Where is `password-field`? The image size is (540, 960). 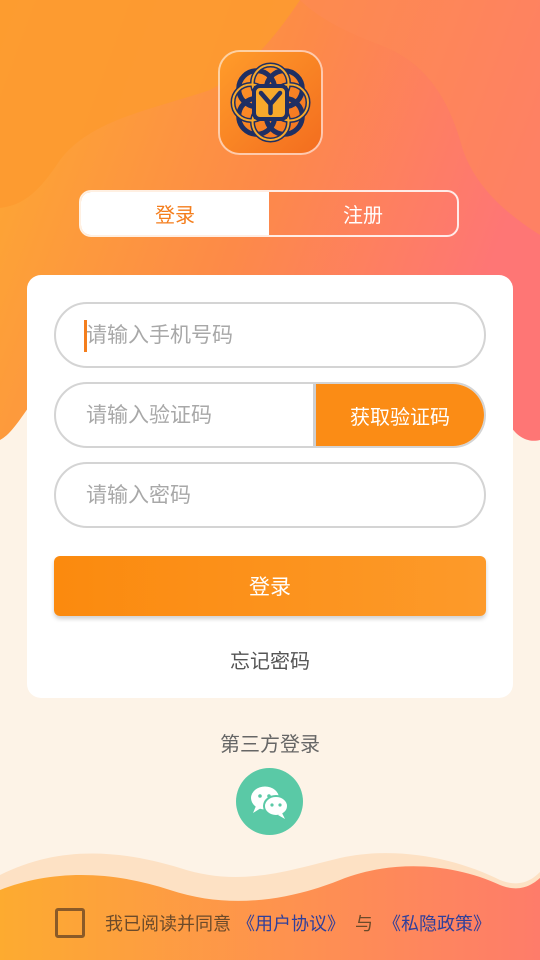 password-field is located at coordinates (270, 495).